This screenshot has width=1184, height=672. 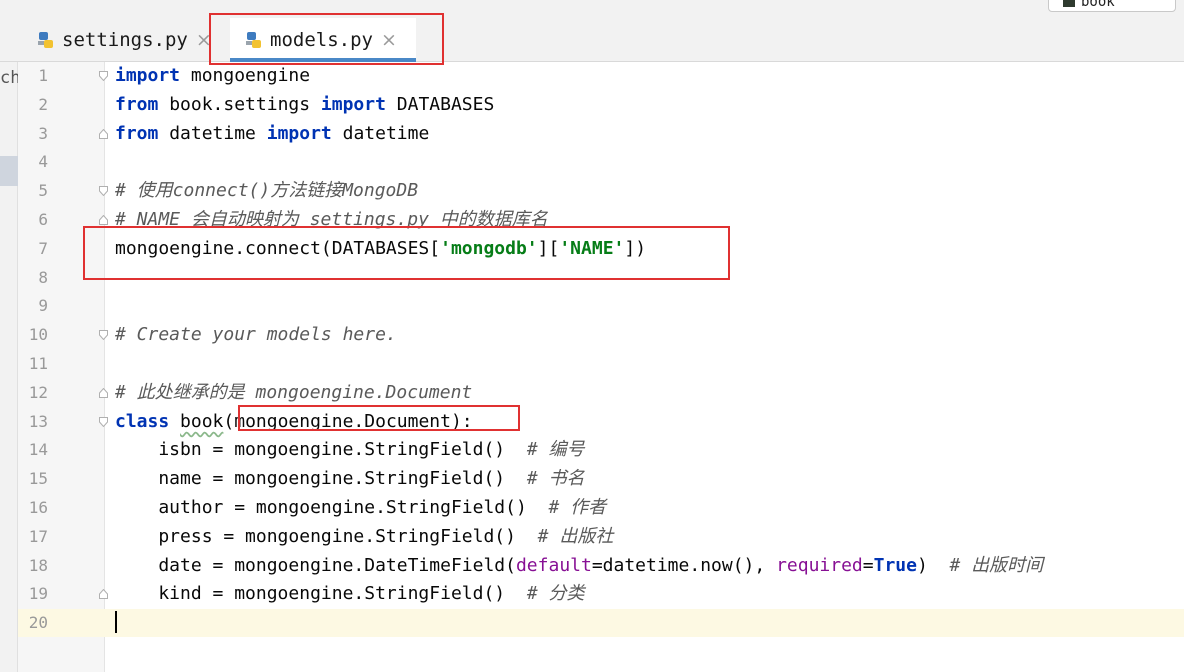 I want to click on line-number: 19, so click(x=38, y=593).